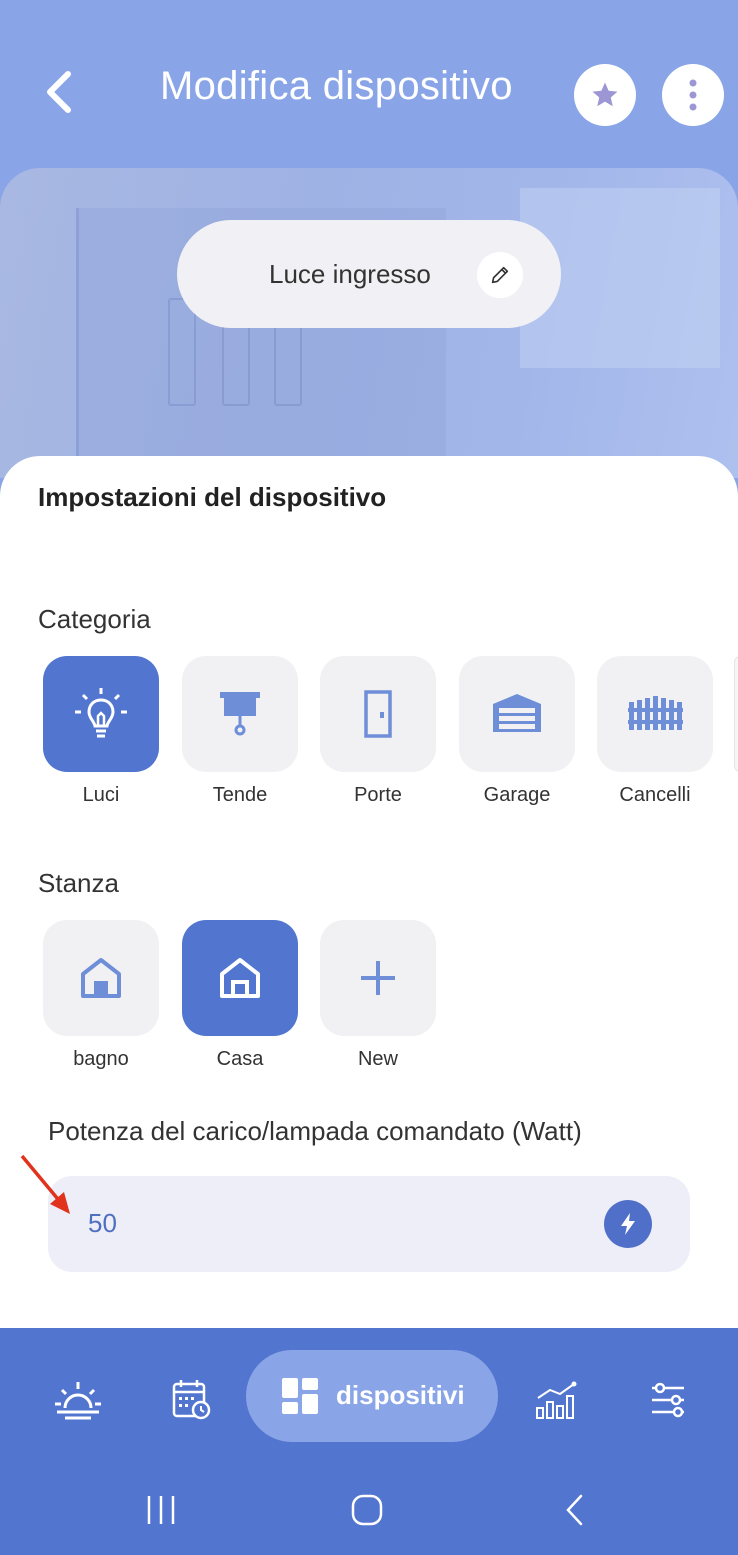 Image resolution: width=738 pixels, height=1555 pixels. What do you see at coordinates (378, 795) in the screenshot?
I see `category-label-porte: Porte` at bounding box center [378, 795].